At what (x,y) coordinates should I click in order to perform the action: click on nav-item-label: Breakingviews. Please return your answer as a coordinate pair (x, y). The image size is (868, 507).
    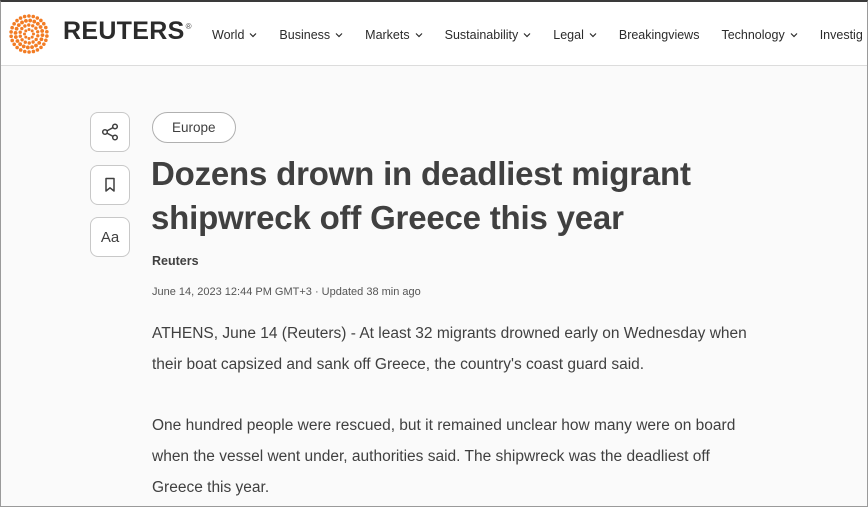
    Looking at the image, I should click on (659, 35).